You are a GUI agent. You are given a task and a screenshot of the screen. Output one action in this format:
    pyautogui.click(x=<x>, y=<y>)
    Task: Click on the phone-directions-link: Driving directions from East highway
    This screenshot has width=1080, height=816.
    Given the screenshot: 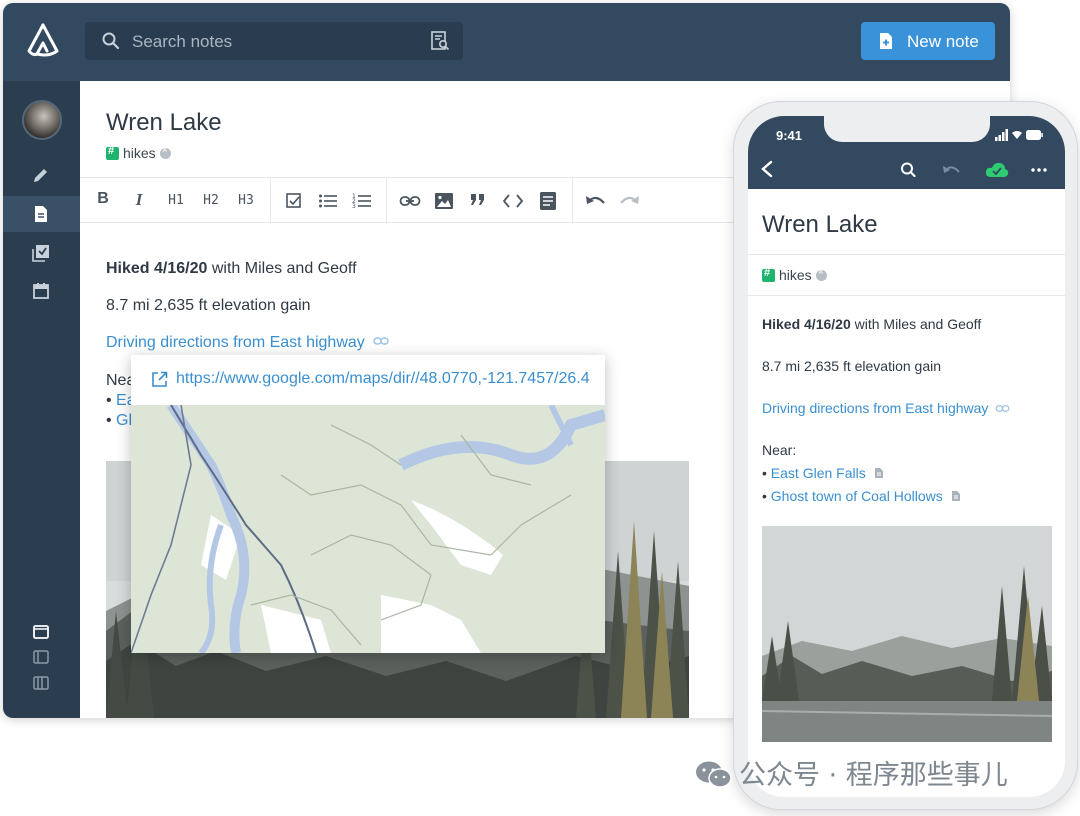 What is the action you would take?
    pyautogui.click(x=886, y=408)
    